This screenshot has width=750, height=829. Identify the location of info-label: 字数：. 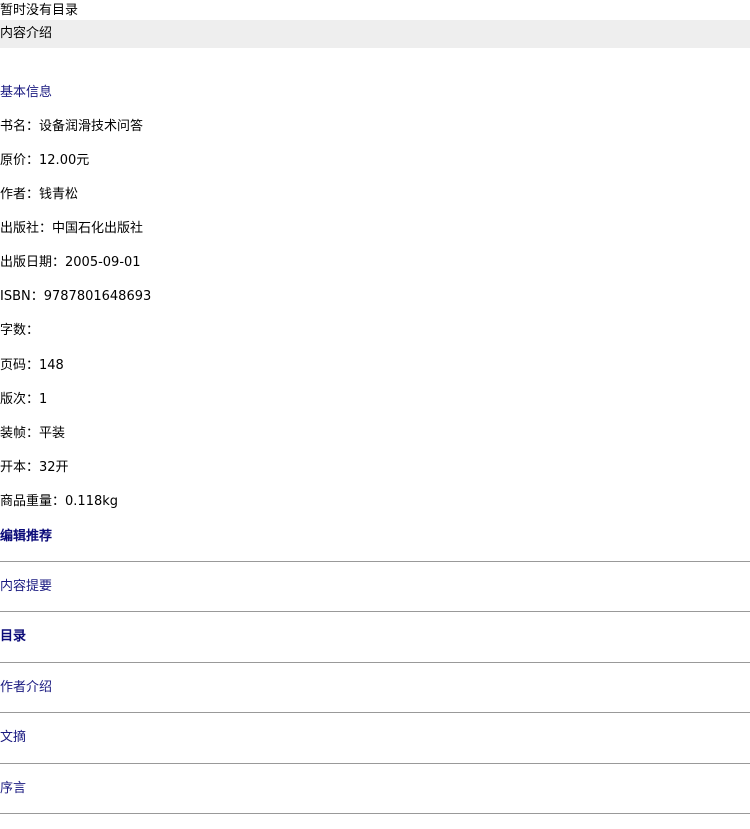
(20, 330).